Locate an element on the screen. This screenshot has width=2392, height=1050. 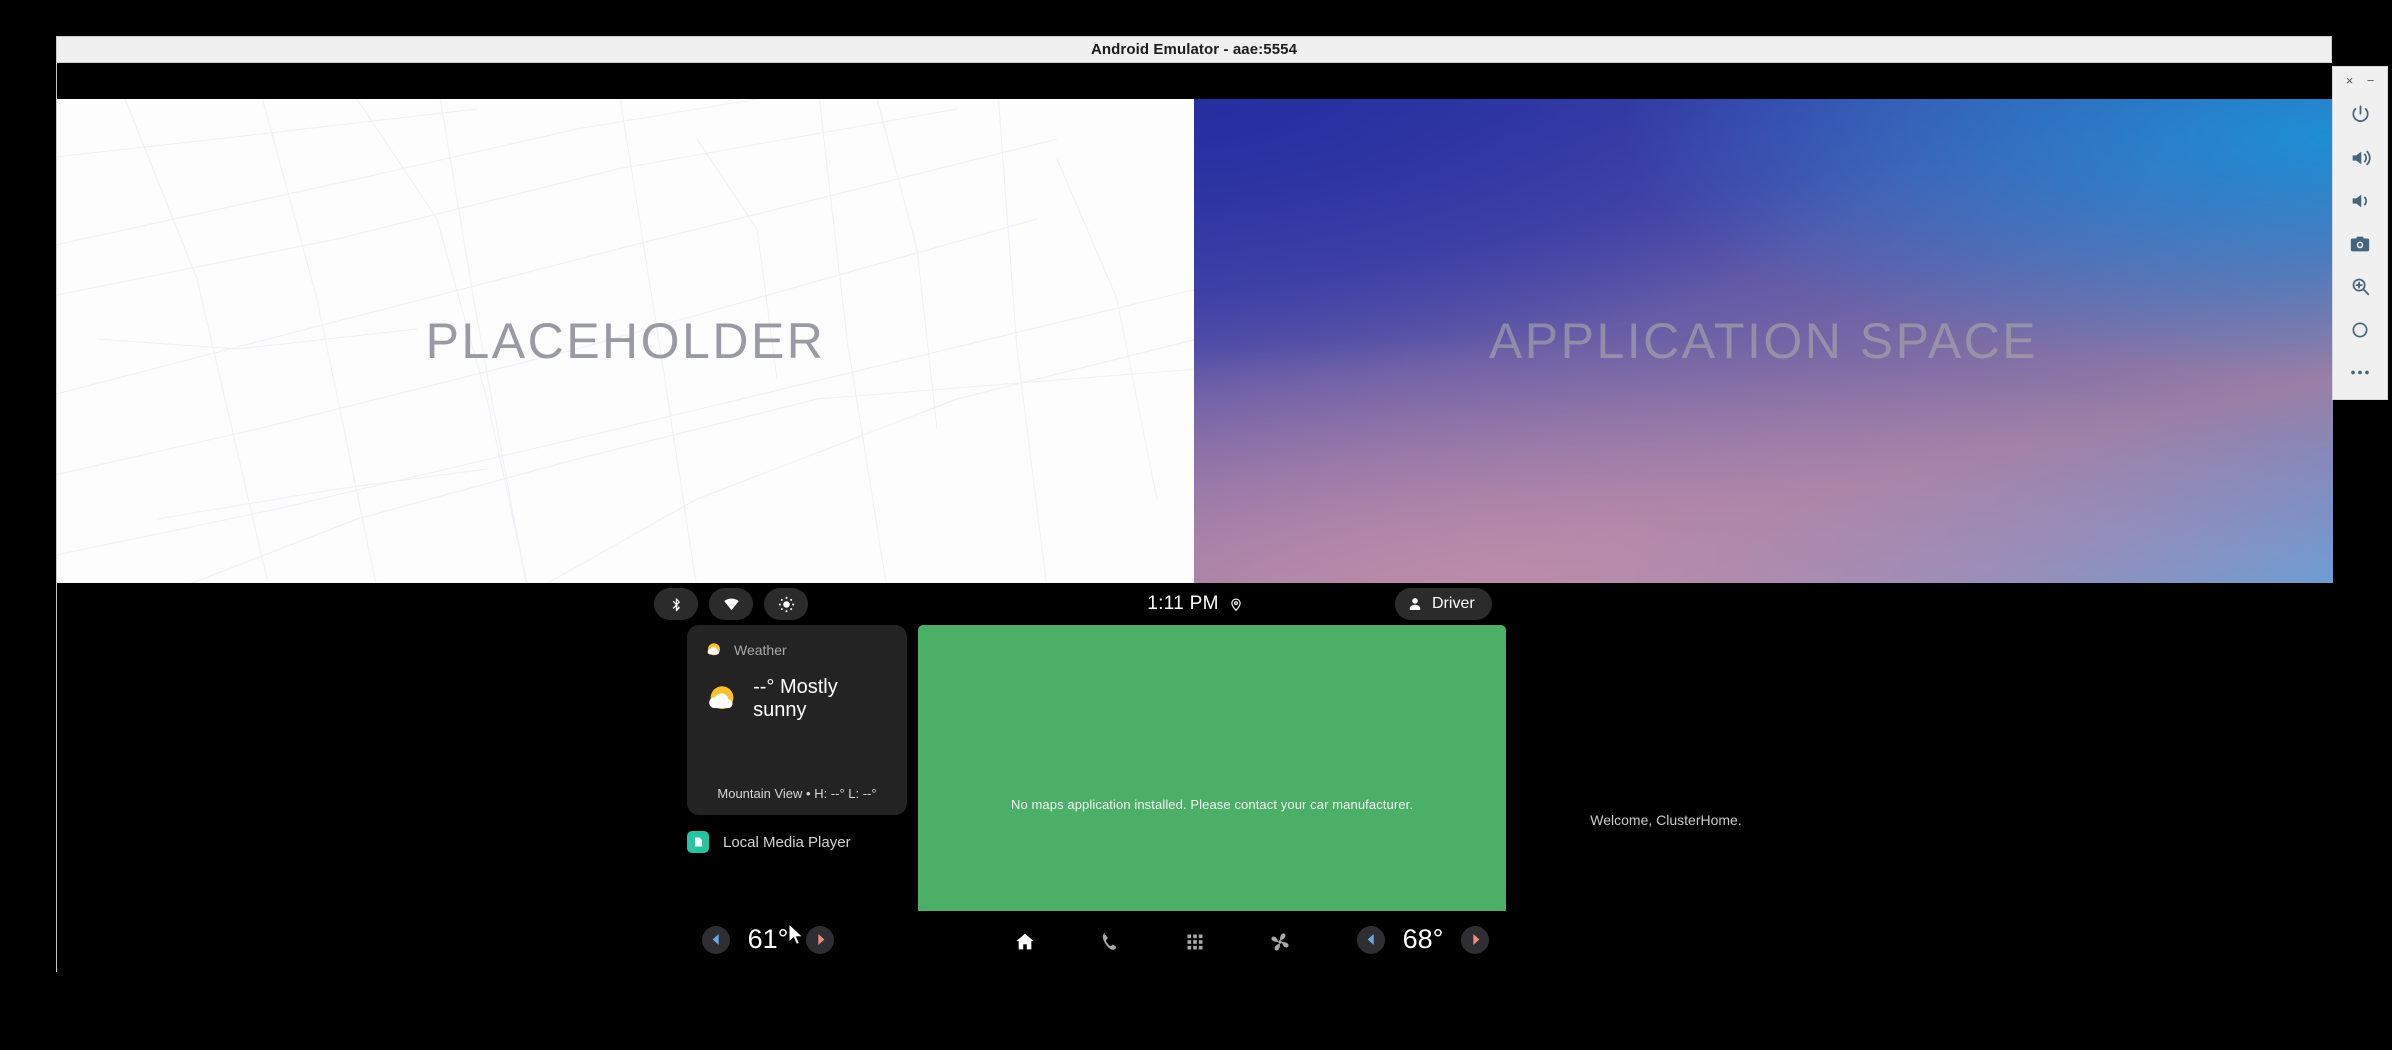
passenger-temp-decrease-button is located at coordinates (1371, 939).